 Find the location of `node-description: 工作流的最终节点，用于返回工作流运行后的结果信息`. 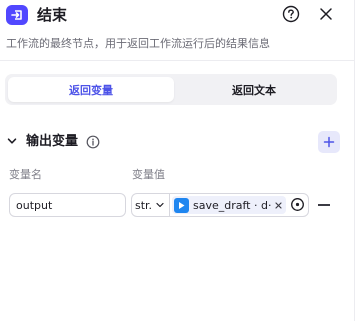

node-description: 工作流的最终节点，用于返回工作流运行后的结果信息 is located at coordinates (138, 43).